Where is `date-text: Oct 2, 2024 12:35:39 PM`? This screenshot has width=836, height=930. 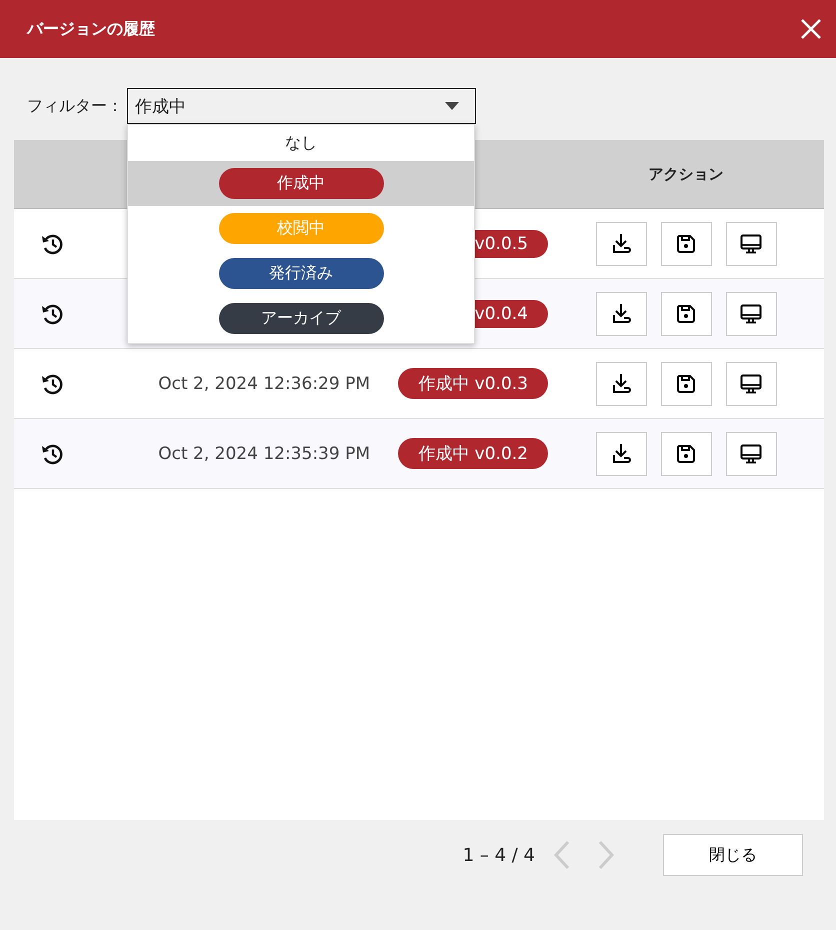 date-text: Oct 2, 2024 12:35:39 PM is located at coordinates (264, 454).